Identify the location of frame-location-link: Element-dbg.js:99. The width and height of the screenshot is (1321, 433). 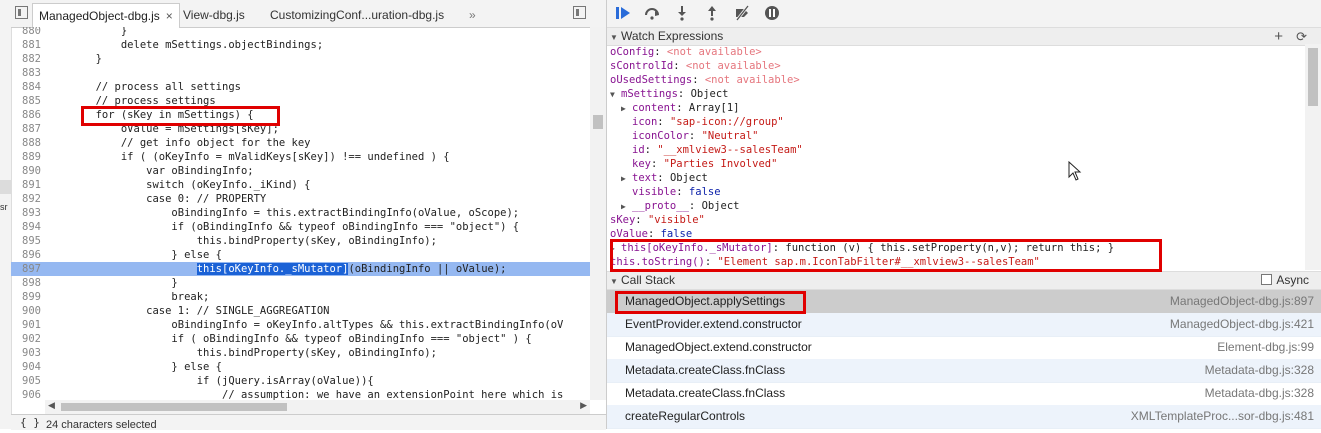
(1265, 347).